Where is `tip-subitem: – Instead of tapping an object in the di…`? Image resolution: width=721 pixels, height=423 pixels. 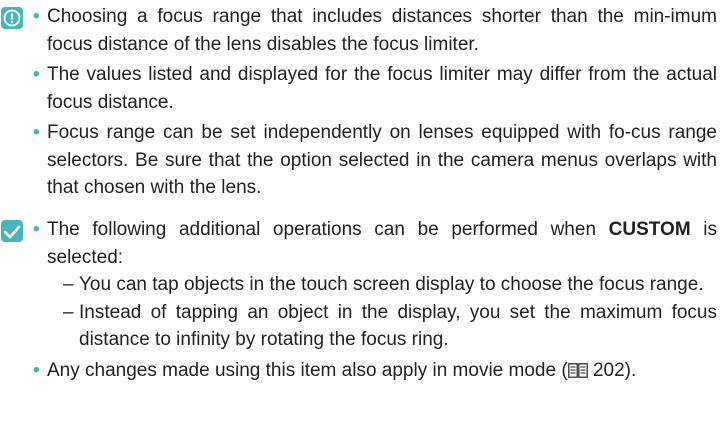 tip-subitem: – Instead of tapping an object in the di… is located at coordinates (382, 326).